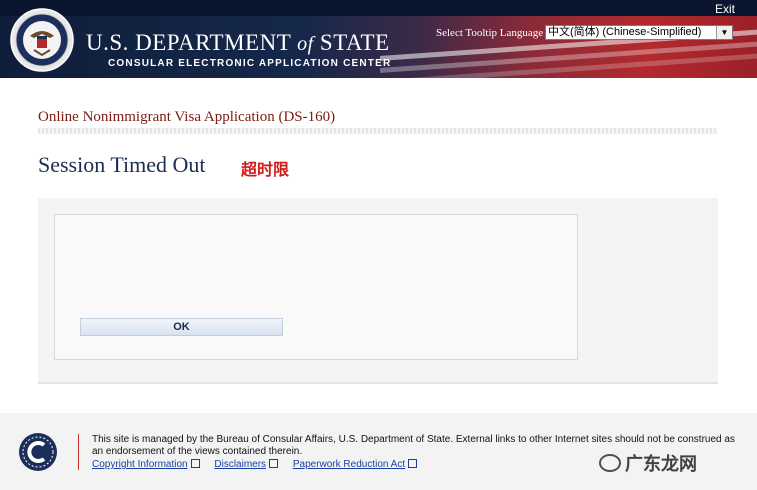  I want to click on department-title-part: U.S. DEPARTMENT, so click(192, 42).